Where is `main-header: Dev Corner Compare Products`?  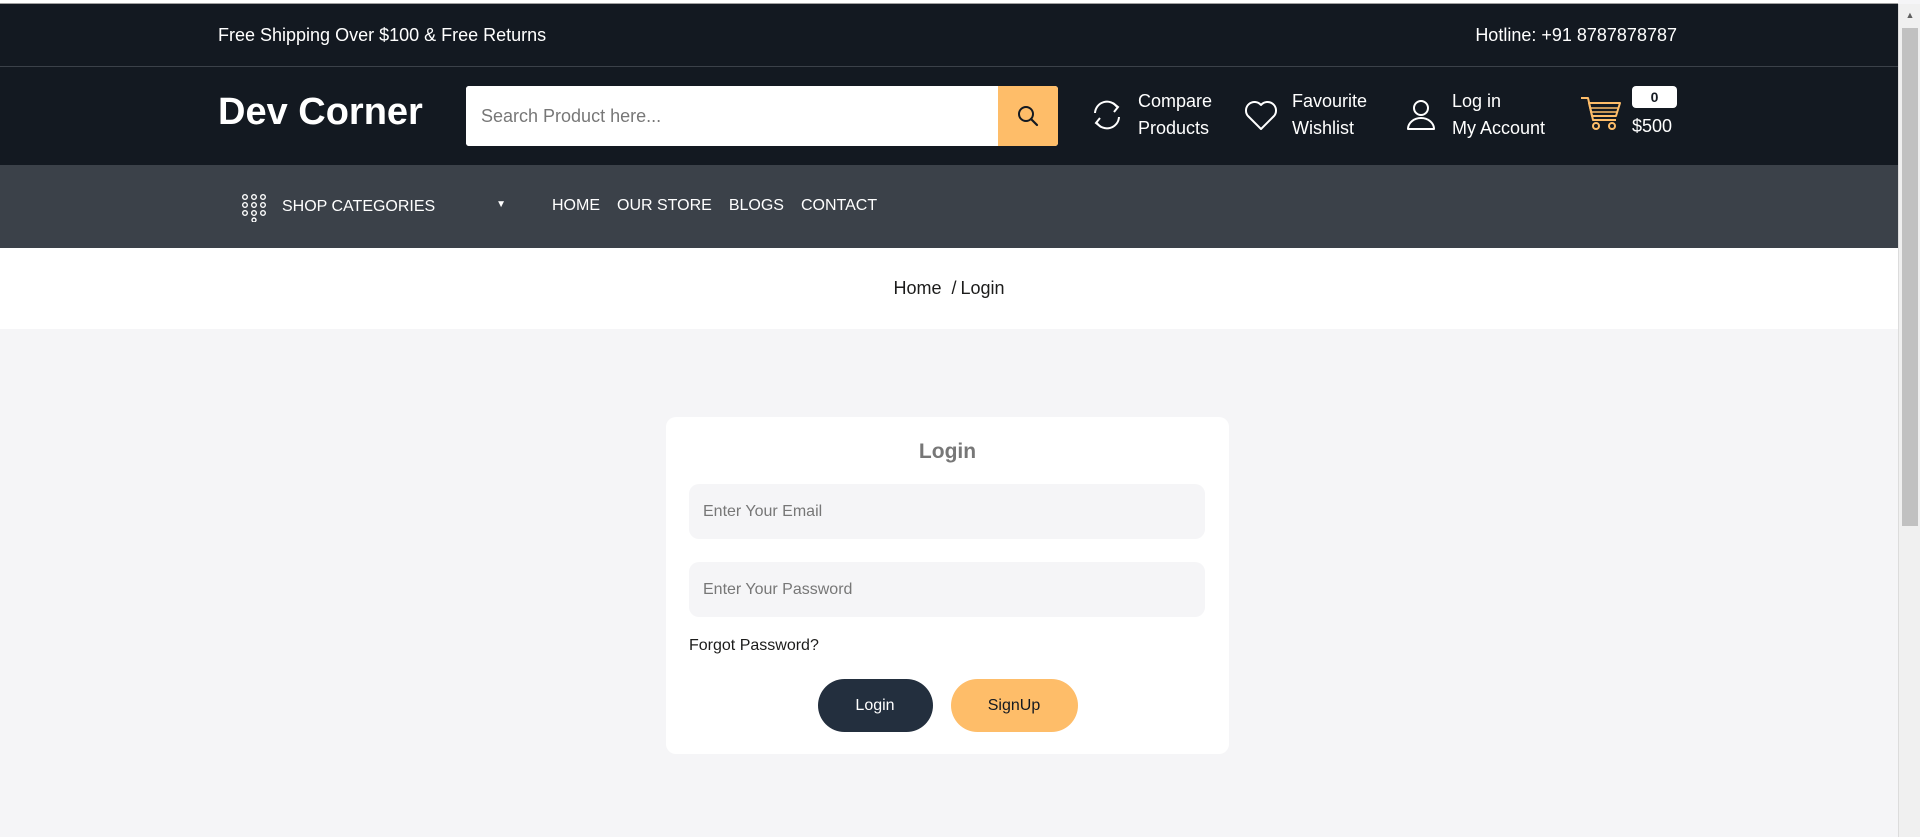
main-header: Dev Corner Compare Products is located at coordinates (949, 116).